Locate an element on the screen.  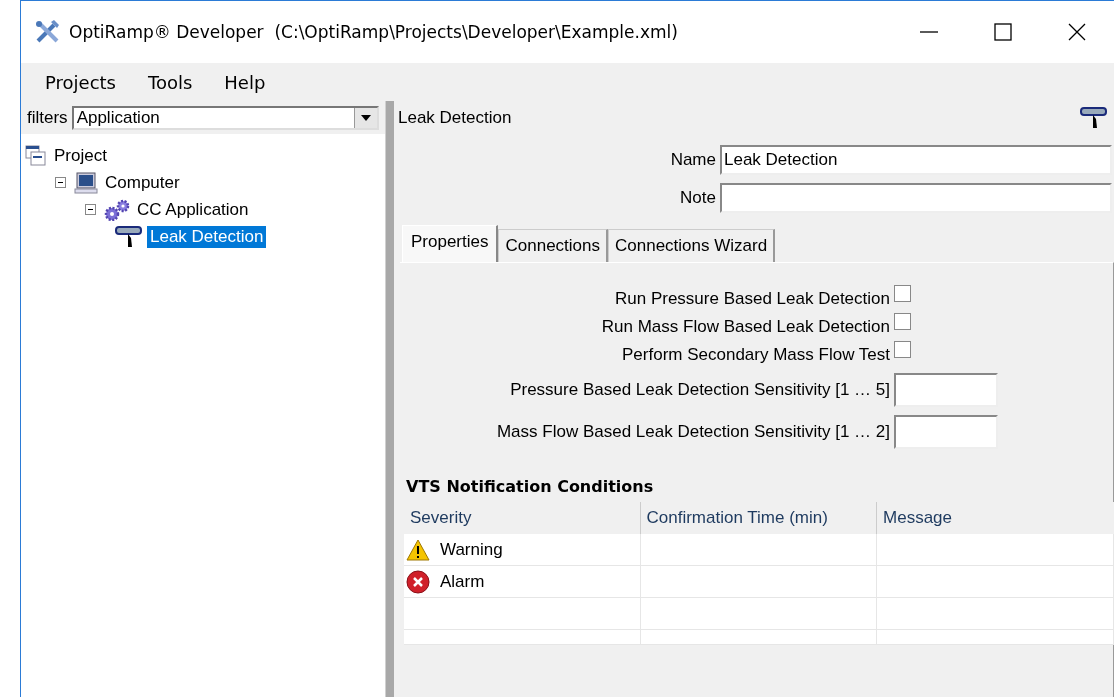
tools-icon is located at coordinates (48, 32).